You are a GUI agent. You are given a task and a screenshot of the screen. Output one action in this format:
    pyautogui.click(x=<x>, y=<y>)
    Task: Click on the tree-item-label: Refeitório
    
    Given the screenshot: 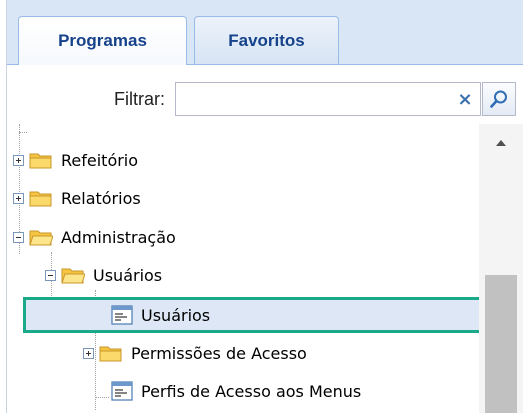 What is the action you would take?
    pyautogui.click(x=100, y=160)
    